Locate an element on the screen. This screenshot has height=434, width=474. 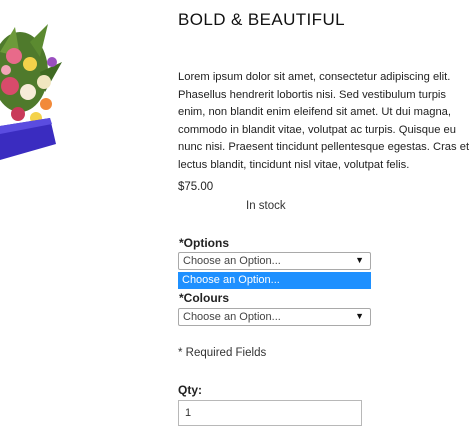
product-title: BOLD & BEAUTIFUL is located at coordinates (261, 19).